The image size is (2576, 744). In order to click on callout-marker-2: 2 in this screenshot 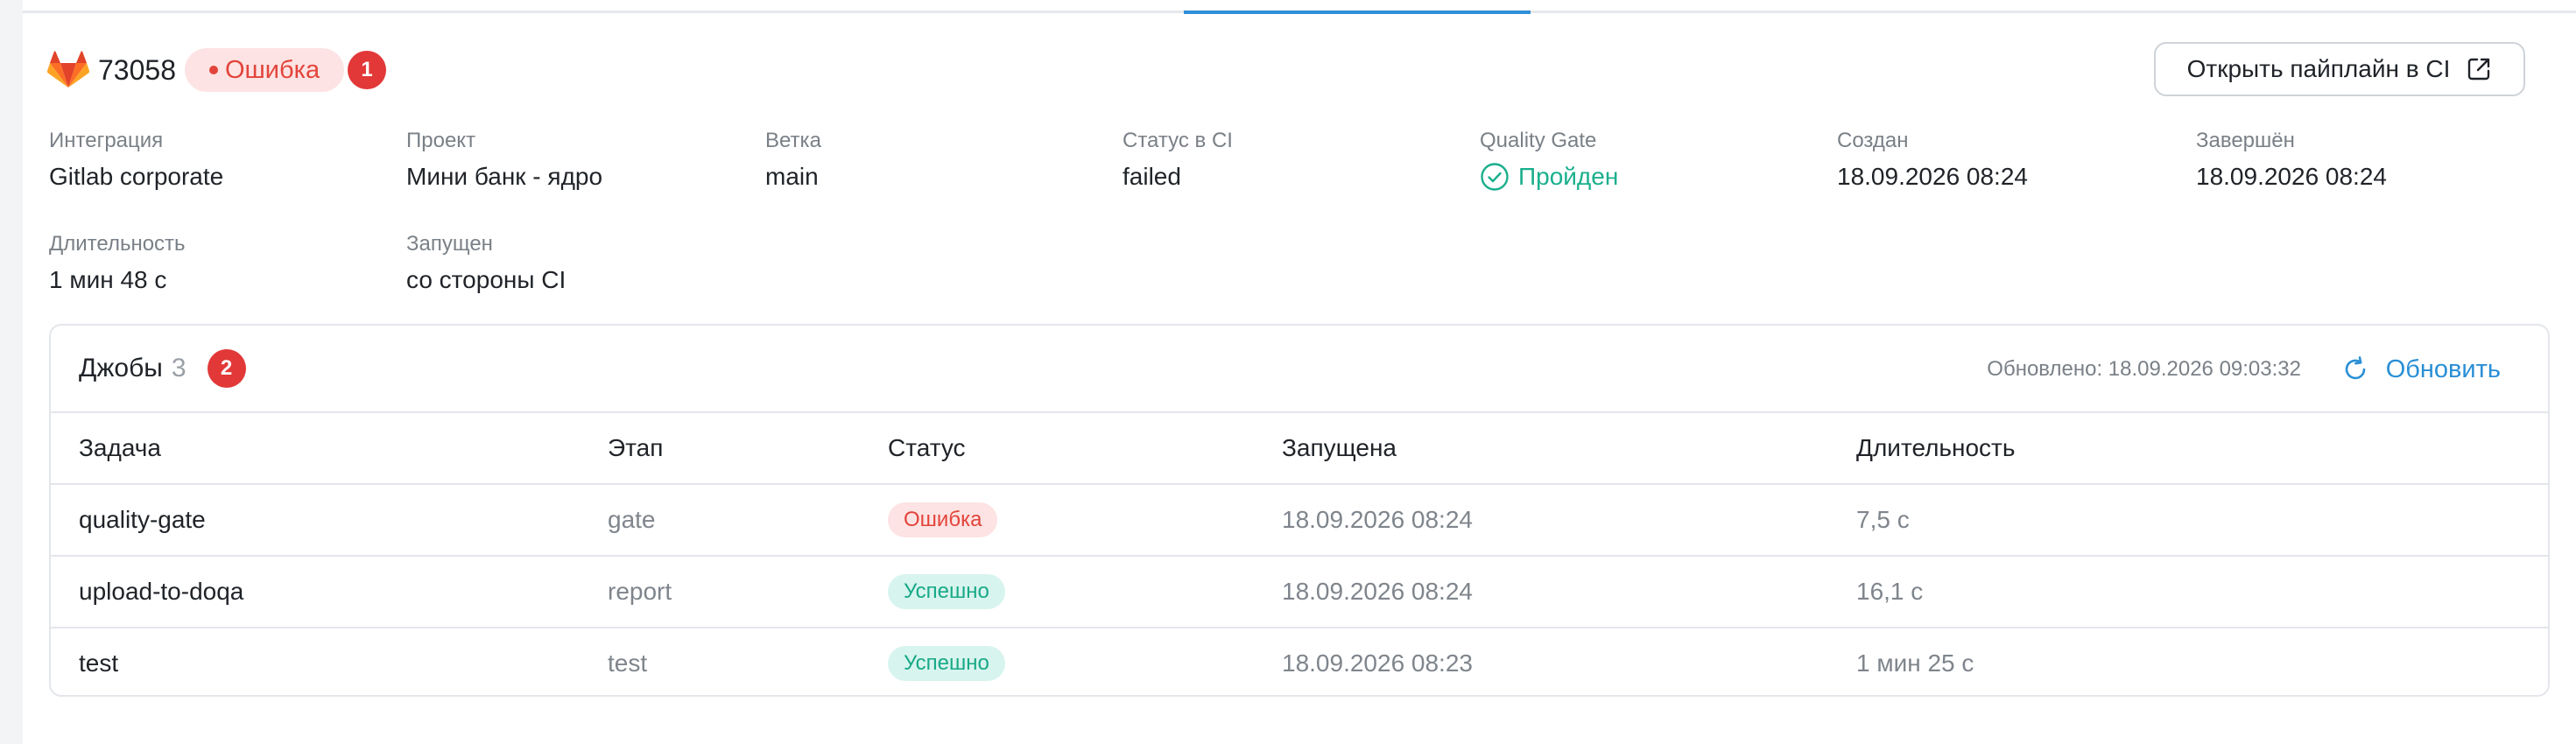, I will do `click(226, 369)`.